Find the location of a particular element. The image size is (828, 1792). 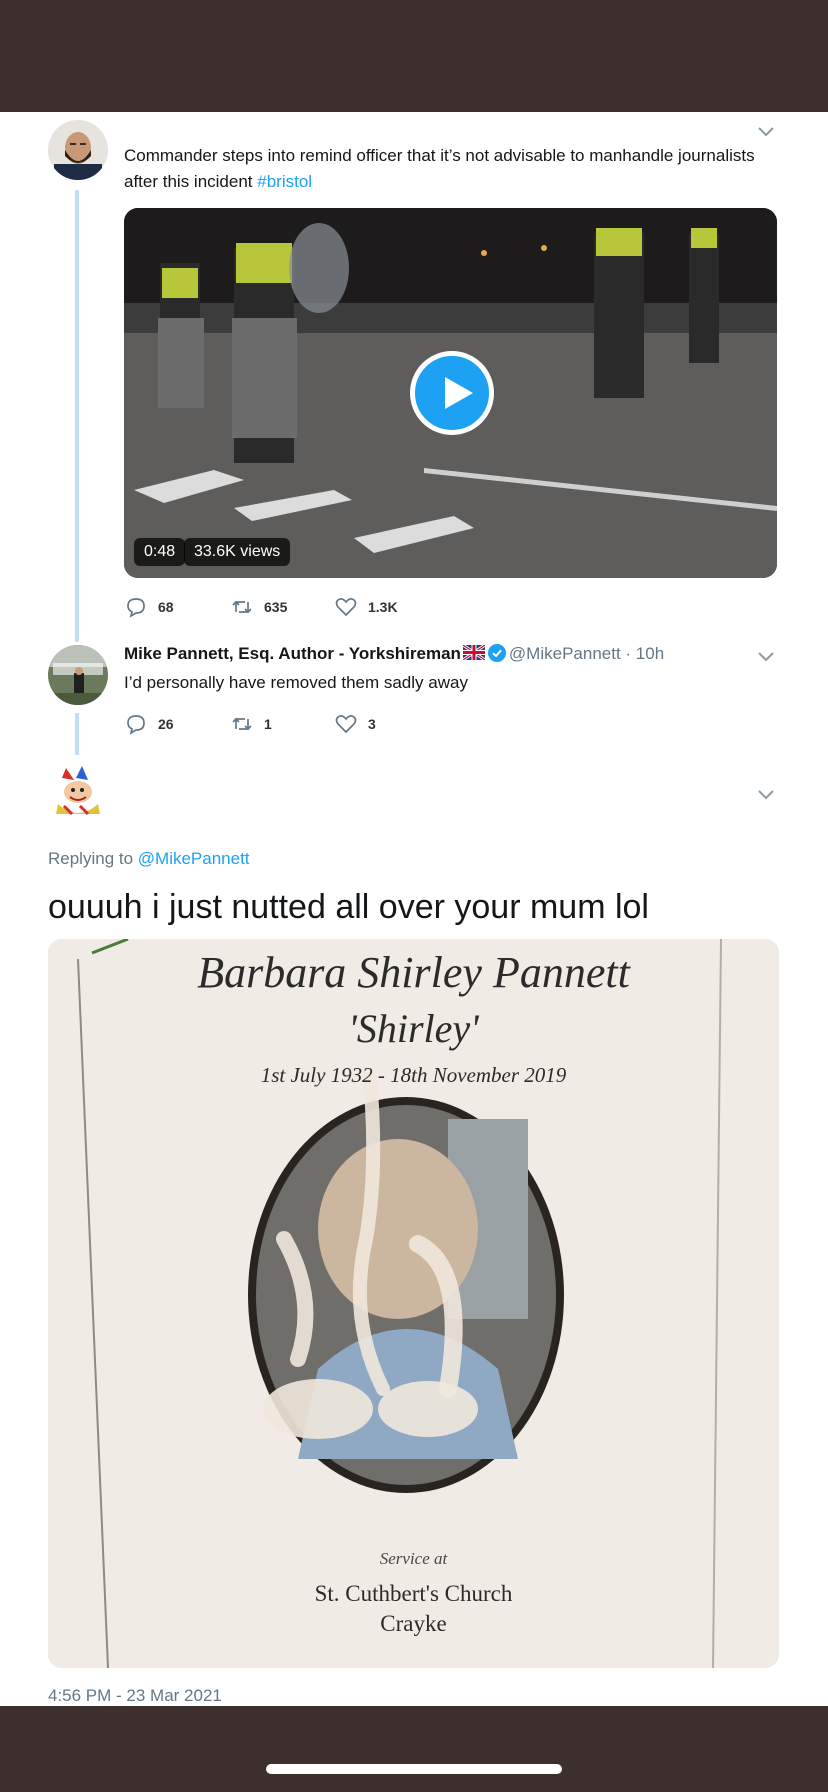

replying-to-prefix: Replying to is located at coordinates (93, 858).